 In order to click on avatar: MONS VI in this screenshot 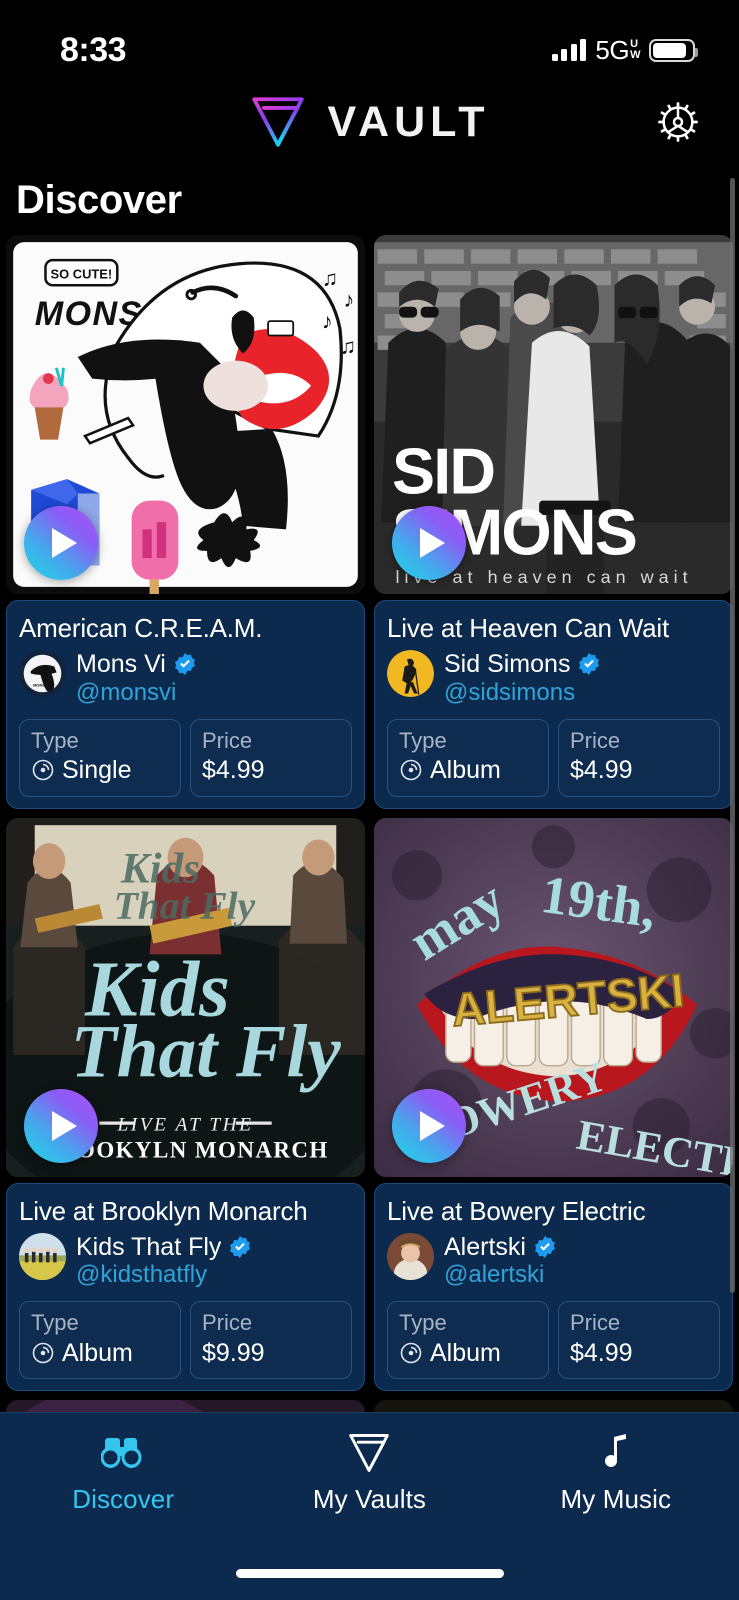, I will do `click(42, 673)`.